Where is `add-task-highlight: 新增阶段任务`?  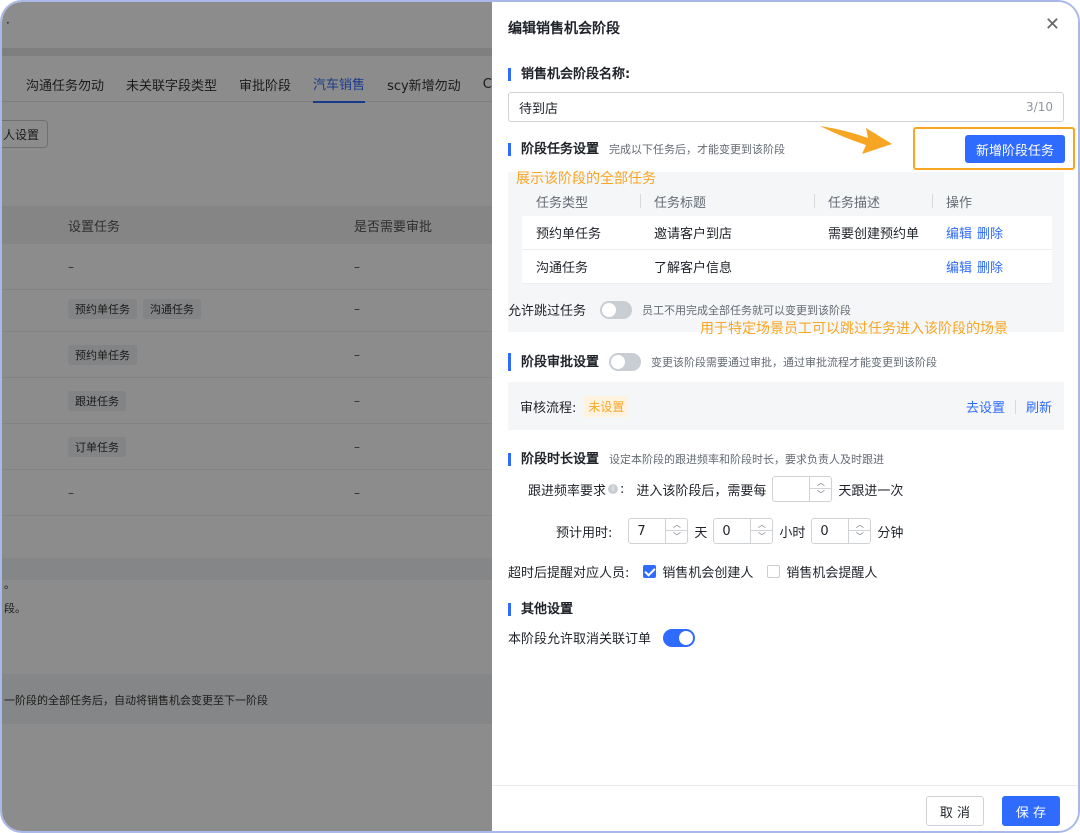 add-task-highlight: 新增阶段任务 is located at coordinates (994, 148).